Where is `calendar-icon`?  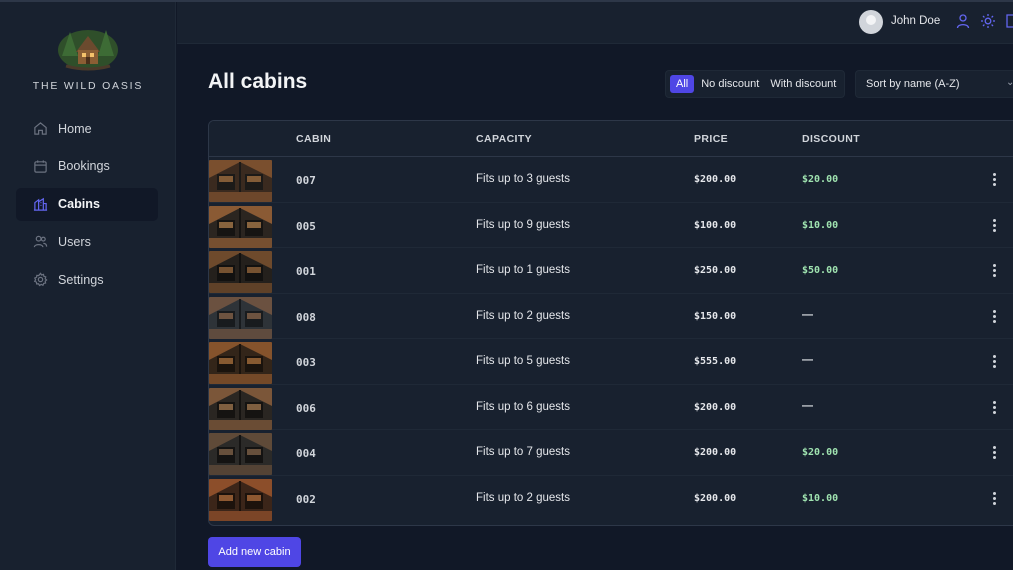 calendar-icon is located at coordinates (40, 166).